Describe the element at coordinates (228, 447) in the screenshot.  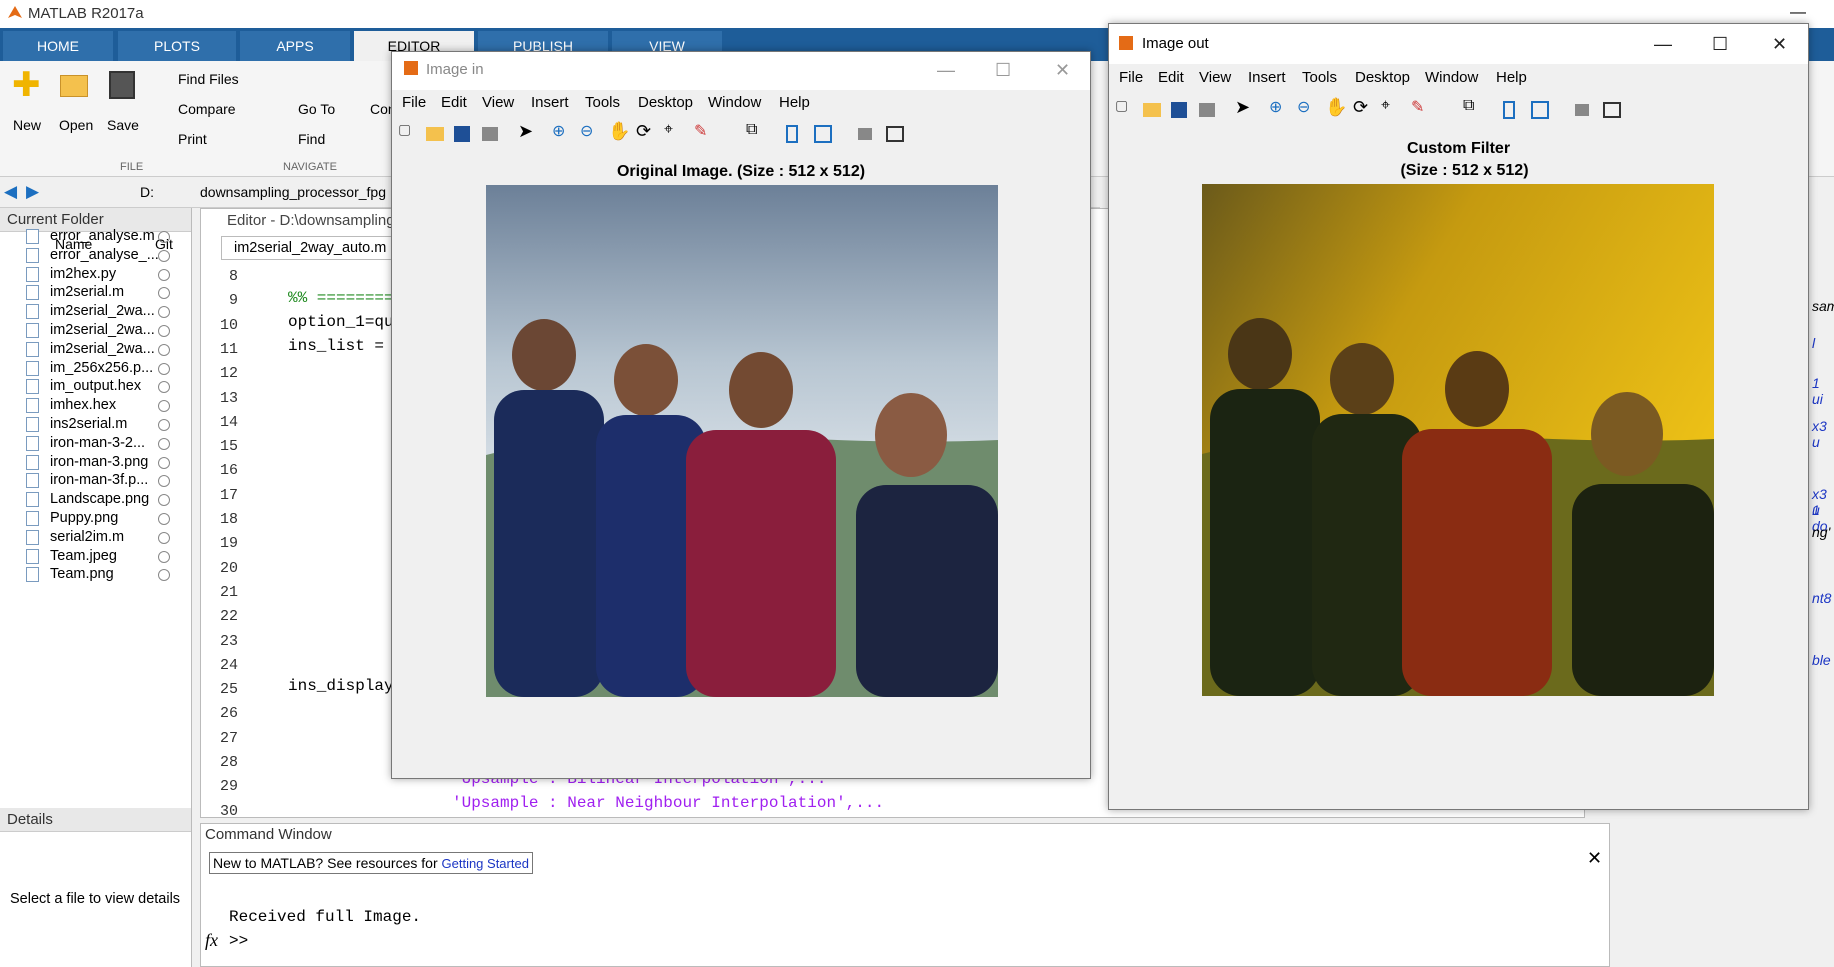
I see `line-number: 15` at that location.